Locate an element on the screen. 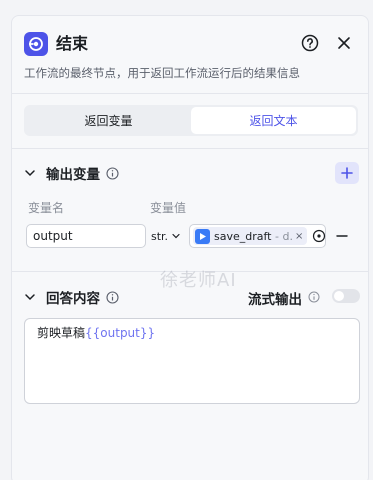  answer-section-header: 回答内容 is located at coordinates (71, 297).